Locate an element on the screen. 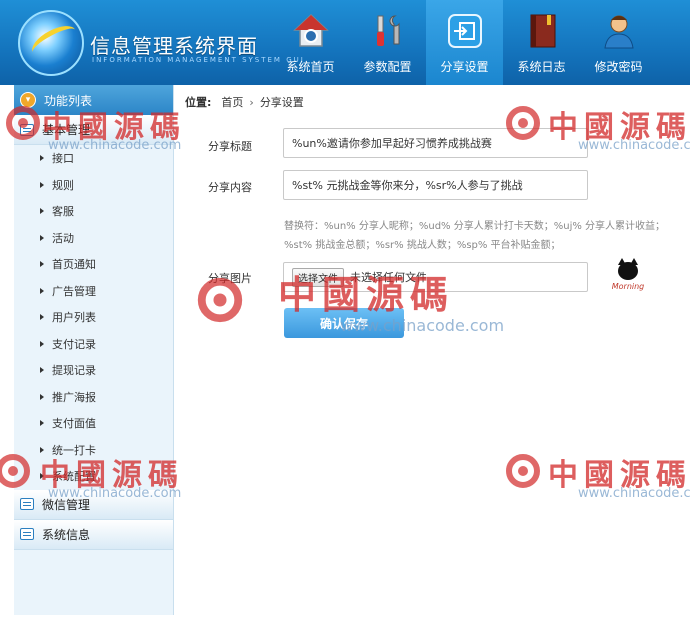 Image resolution: width=690 pixels, height=626 pixels. sidebar-item-users: 用户列表 is located at coordinates (93, 317).